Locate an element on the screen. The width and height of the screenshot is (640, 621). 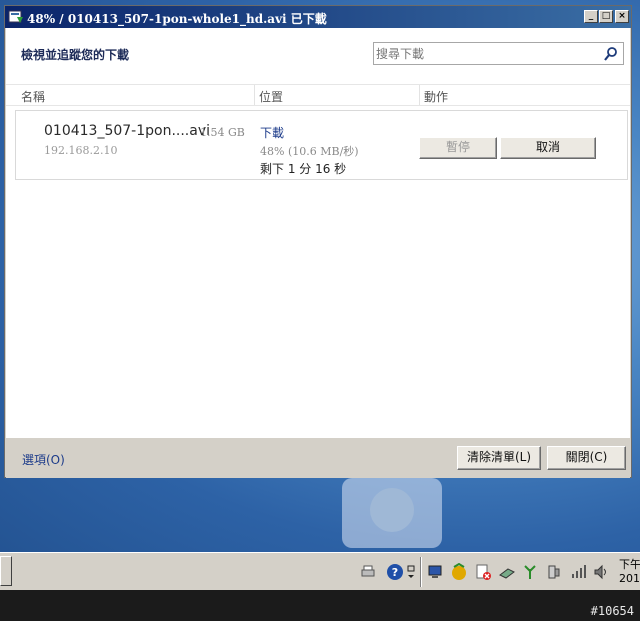
device-icon is located at coordinates (554, 572).